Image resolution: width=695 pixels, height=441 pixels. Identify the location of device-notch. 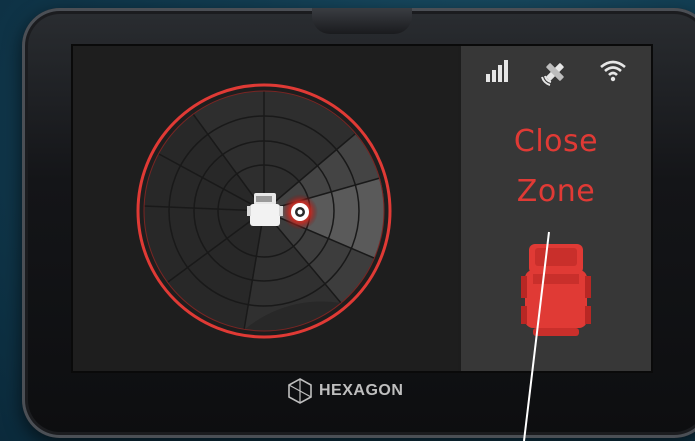
(362, 21).